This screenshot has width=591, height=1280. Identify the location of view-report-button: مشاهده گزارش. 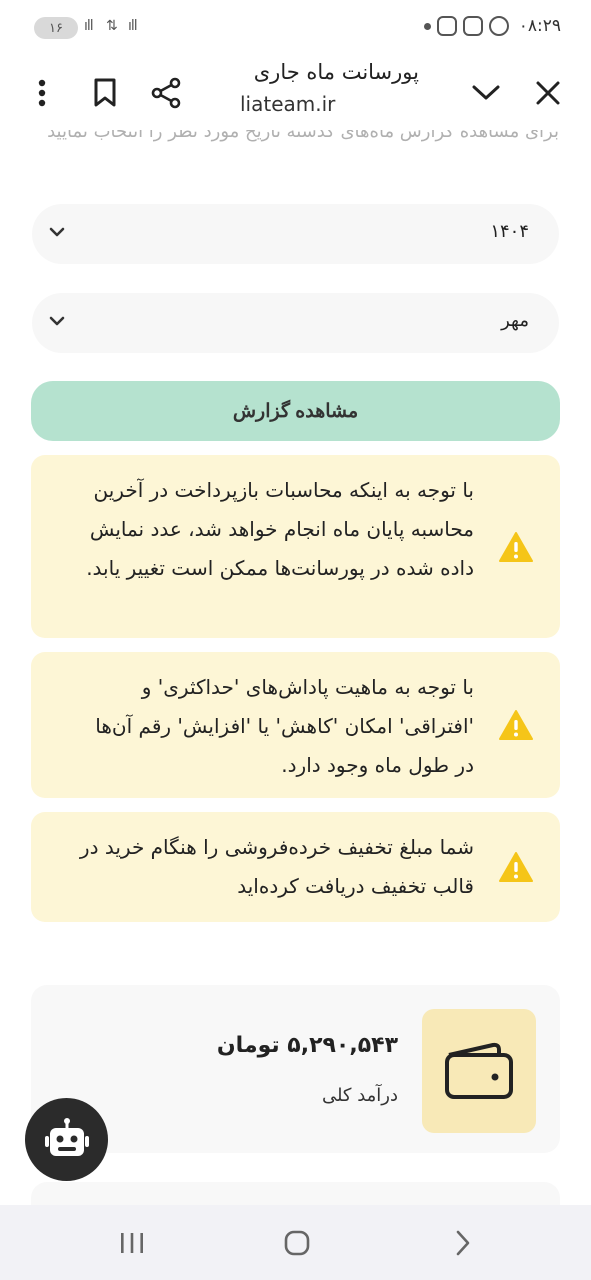
(295, 411).